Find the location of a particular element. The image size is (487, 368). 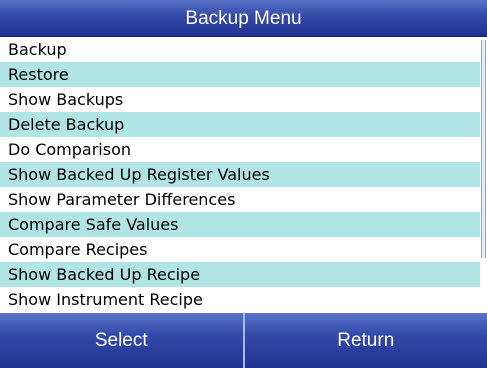

menu-item-show-backed-up-register-values: Show Backed Up Register Values is located at coordinates (240, 174).